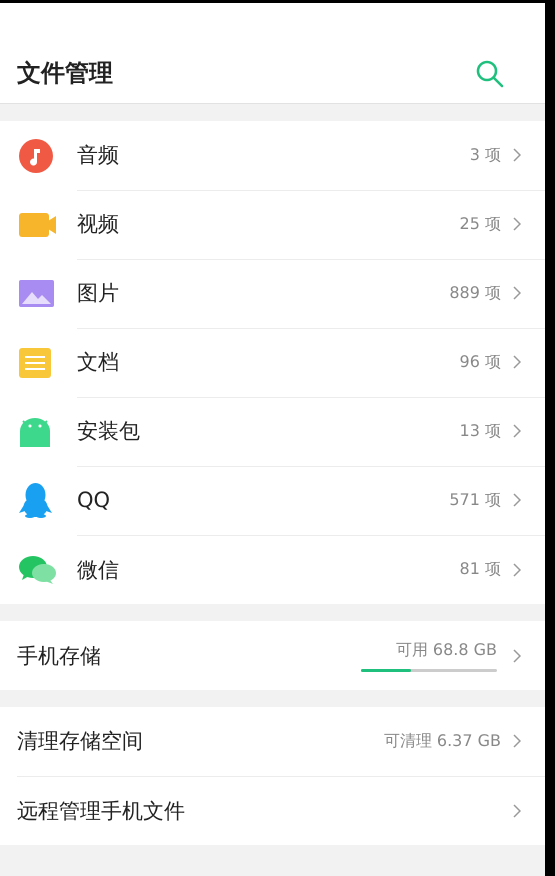  What do you see at coordinates (36, 293) in the screenshot?
I see `image-icon` at bounding box center [36, 293].